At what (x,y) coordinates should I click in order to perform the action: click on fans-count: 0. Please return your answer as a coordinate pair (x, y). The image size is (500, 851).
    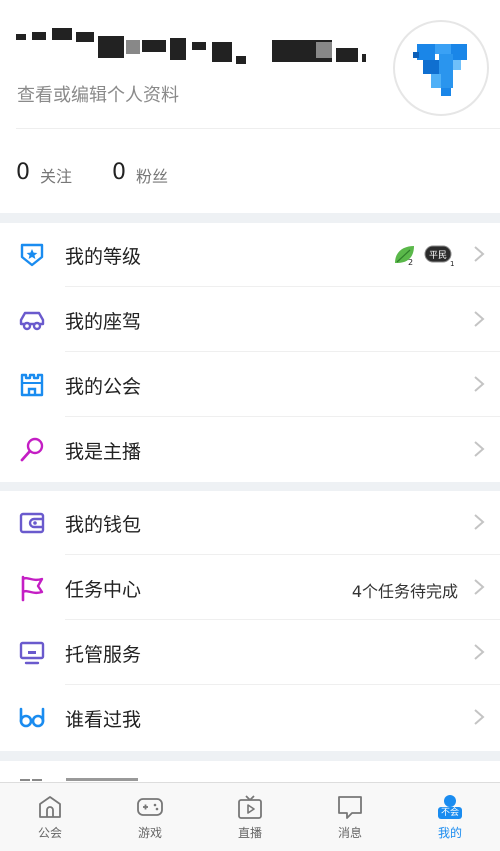
    Looking at the image, I should click on (119, 172).